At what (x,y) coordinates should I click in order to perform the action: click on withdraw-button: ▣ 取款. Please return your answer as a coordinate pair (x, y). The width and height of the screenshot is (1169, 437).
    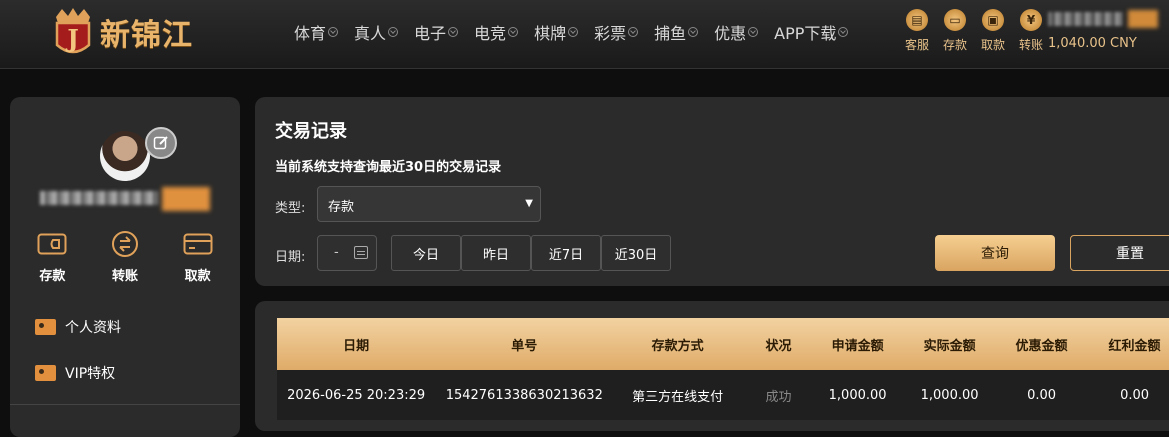
    Looking at the image, I should click on (993, 31).